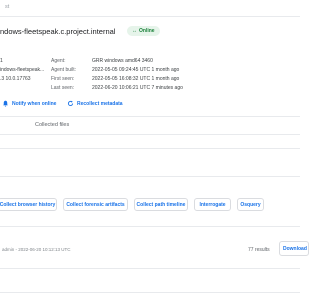 Image resolution: width=320 pixels, height=300 pixels. Describe the element at coordinates (5, 103) in the screenshot. I see `bell-icon` at that location.